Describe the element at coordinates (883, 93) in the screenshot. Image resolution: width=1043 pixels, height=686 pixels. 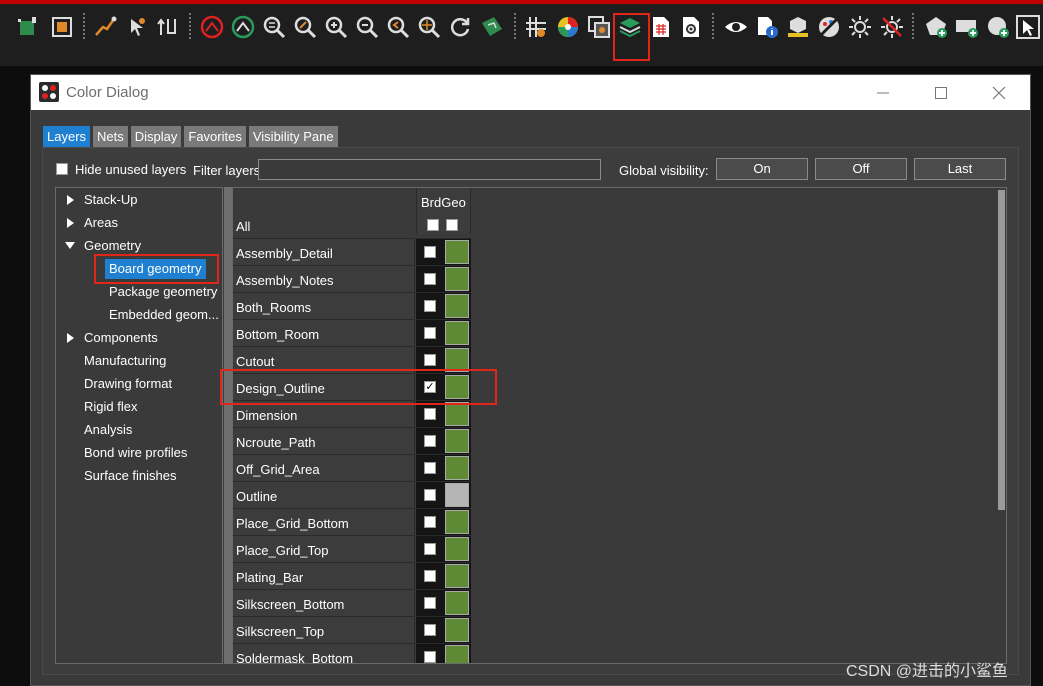
I see `minimize-button` at that location.